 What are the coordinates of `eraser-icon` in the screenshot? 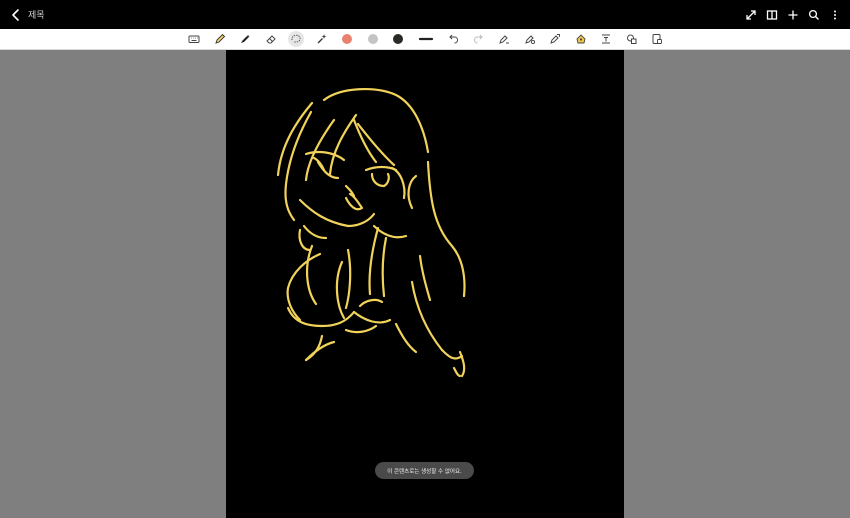 It's located at (270, 39).